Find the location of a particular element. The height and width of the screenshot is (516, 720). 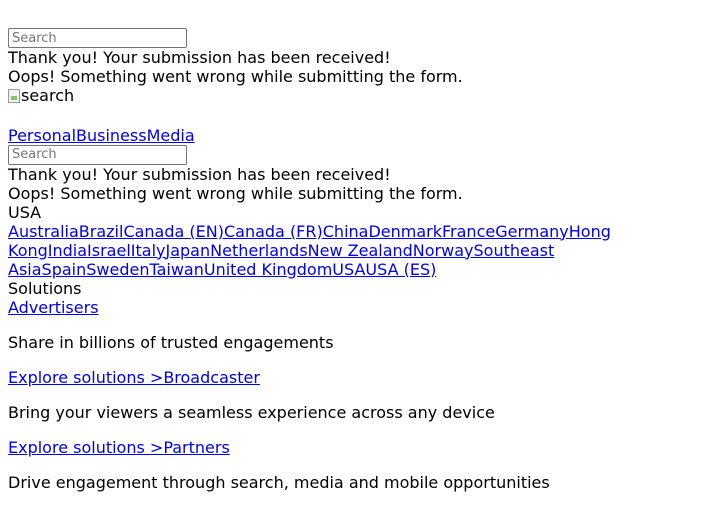

country-link: Italy is located at coordinates (148, 250).